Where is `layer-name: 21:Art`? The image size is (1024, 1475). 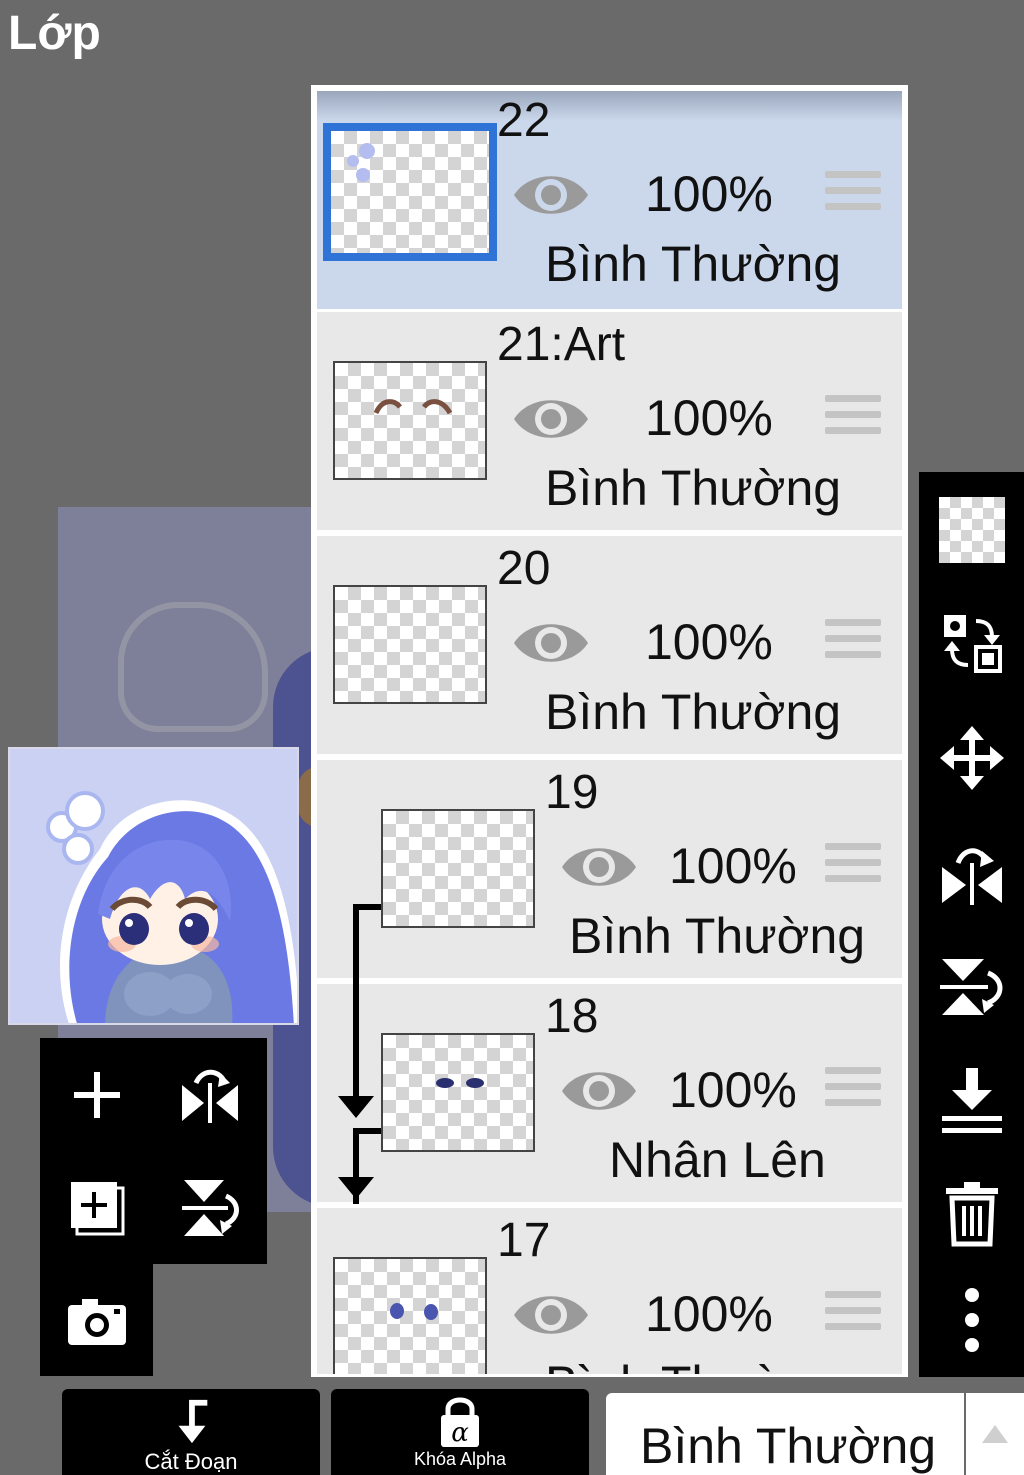
layer-name: 21:Art is located at coordinates (561, 344).